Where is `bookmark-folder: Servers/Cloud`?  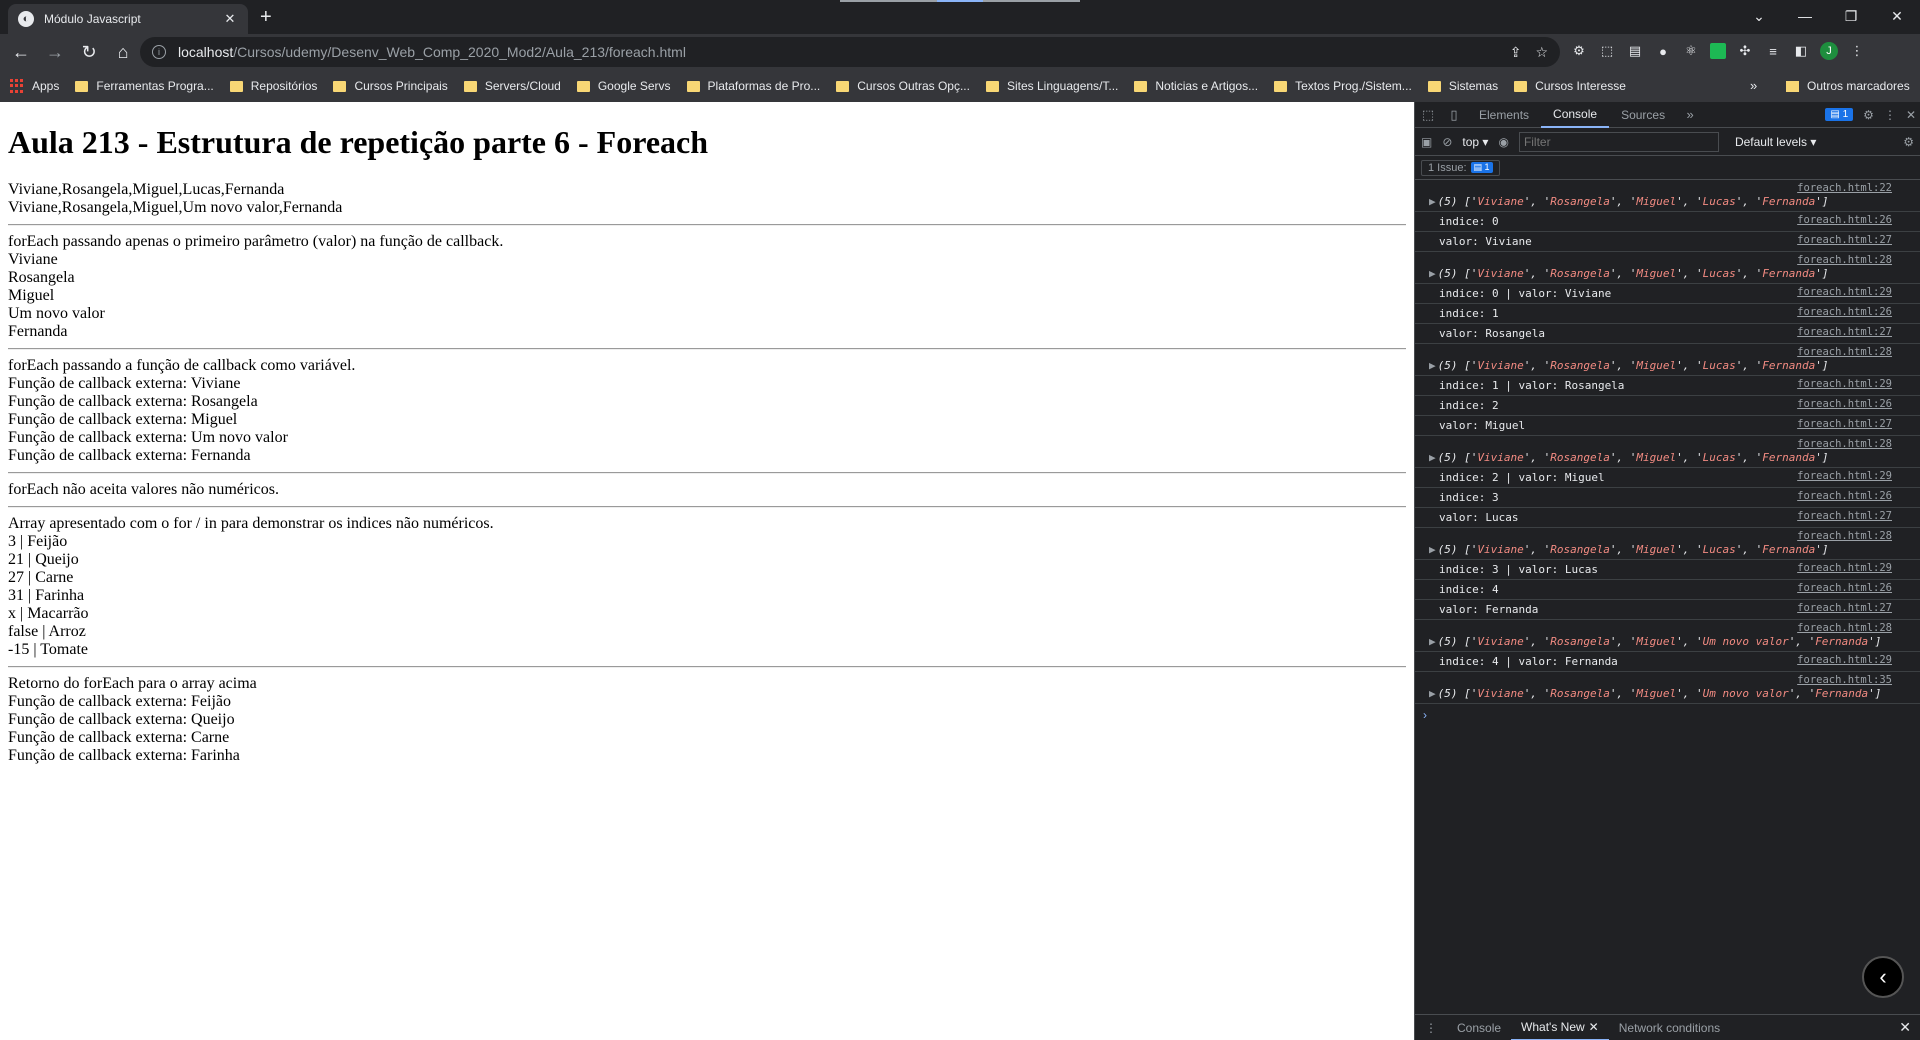
bookmark-folder: Servers/Cloud is located at coordinates (512, 86).